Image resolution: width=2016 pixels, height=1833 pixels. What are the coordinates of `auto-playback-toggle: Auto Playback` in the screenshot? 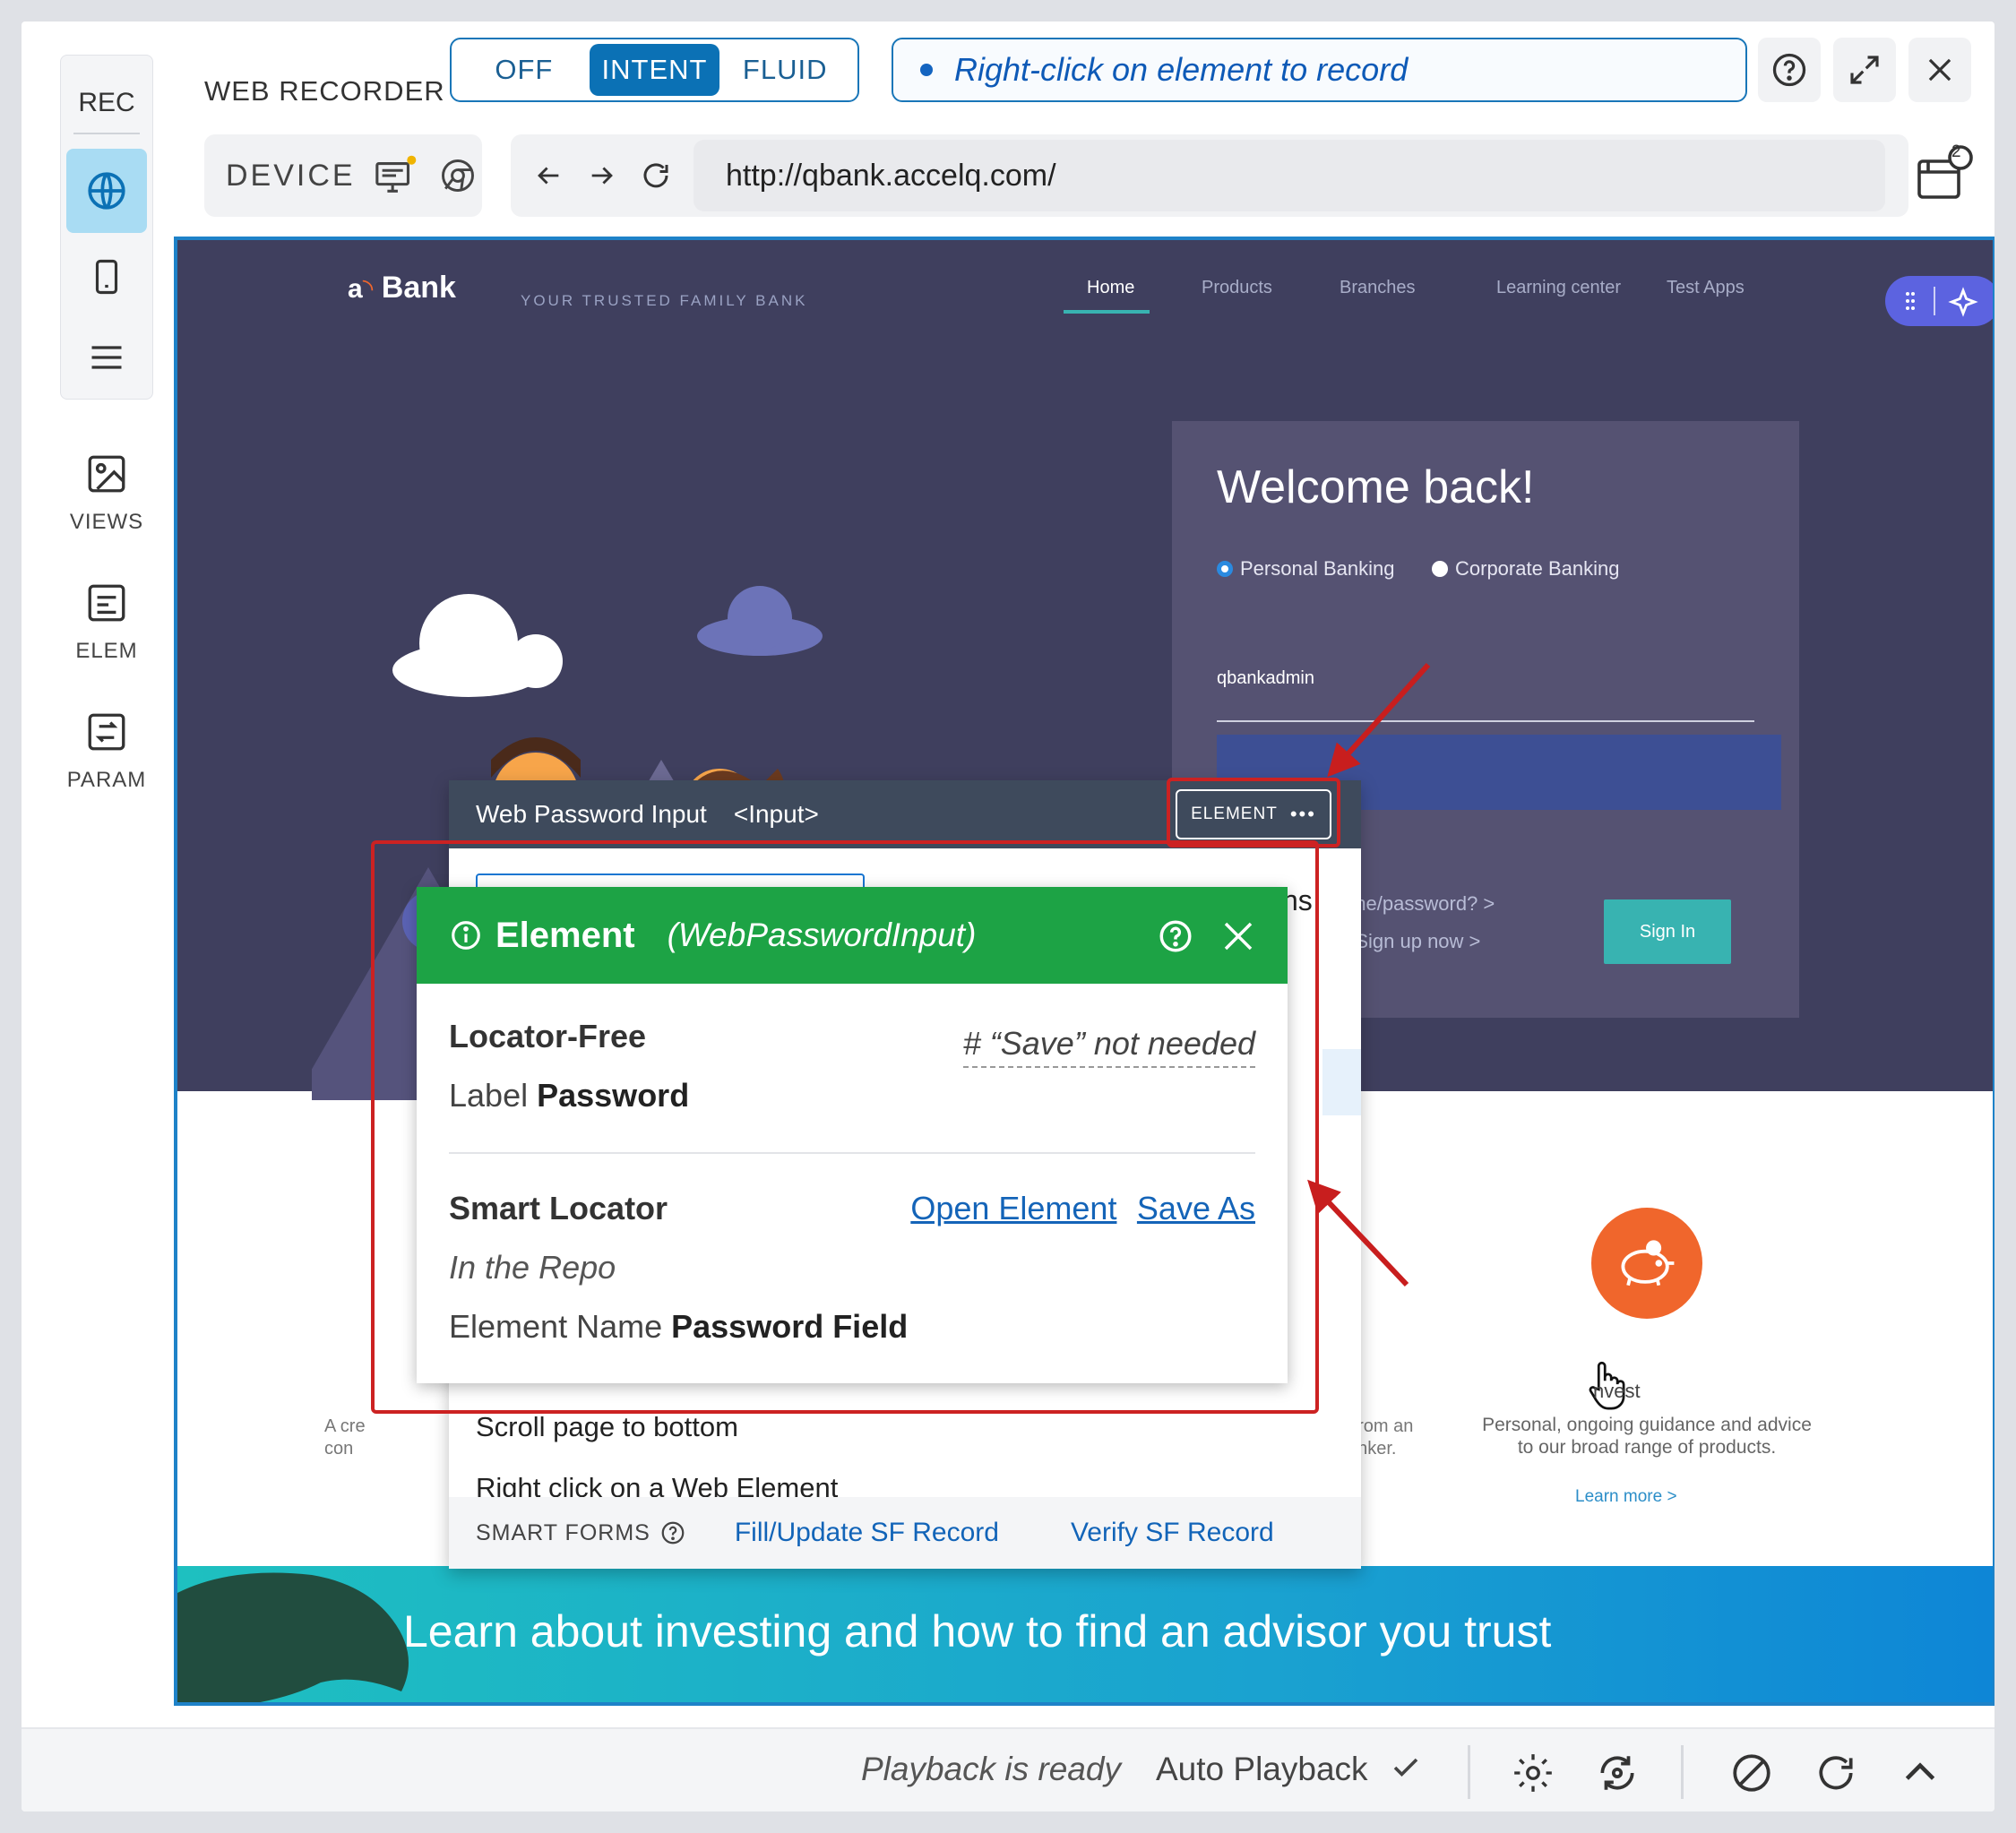 It's located at (1290, 1769).